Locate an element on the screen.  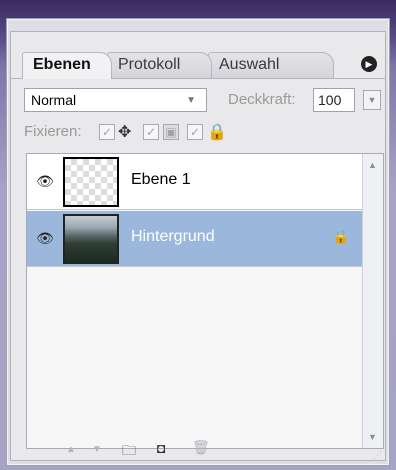
lock-position-checkbox: ✓ is located at coordinates (151, 132).